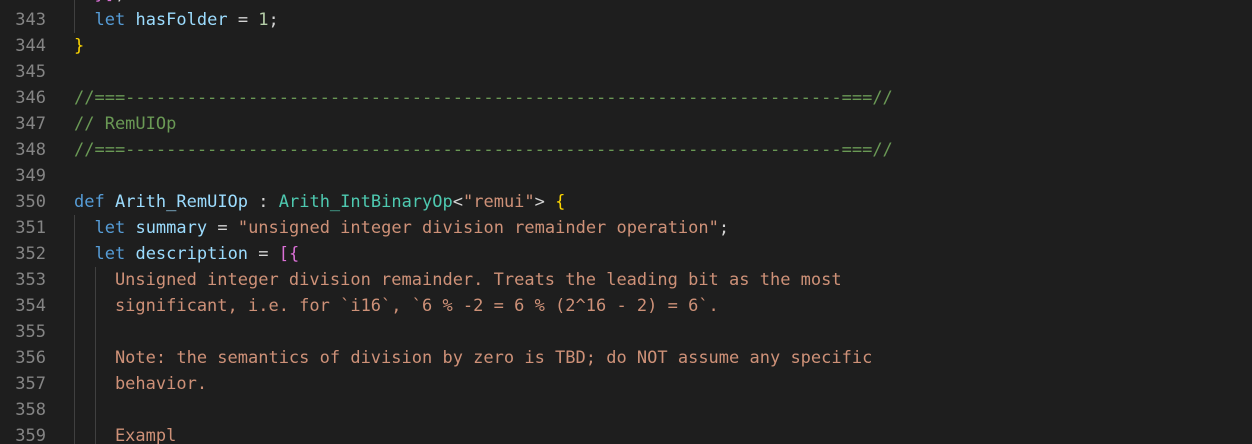 The height and width of the screenshot is (444, 1252). What do you see at coordinates (30, 124) in the screenshot?
I see `line-number: 347` at bounding box center [30, 124].